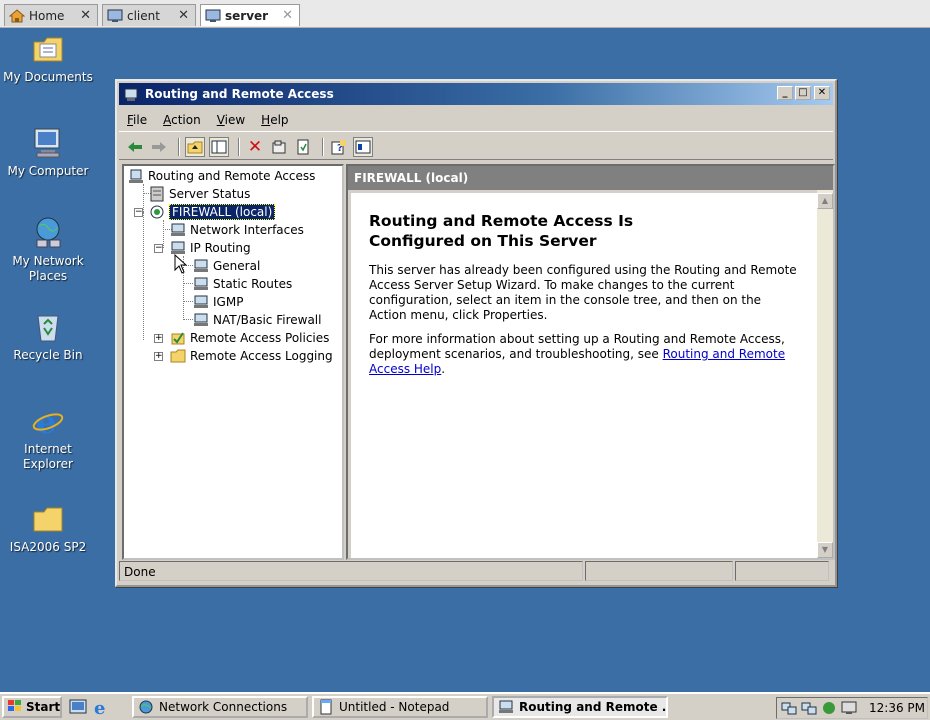 This screenshot has height=720, width=930. I want to click on vm-tab-home: Home ✕, so click(51, 15).